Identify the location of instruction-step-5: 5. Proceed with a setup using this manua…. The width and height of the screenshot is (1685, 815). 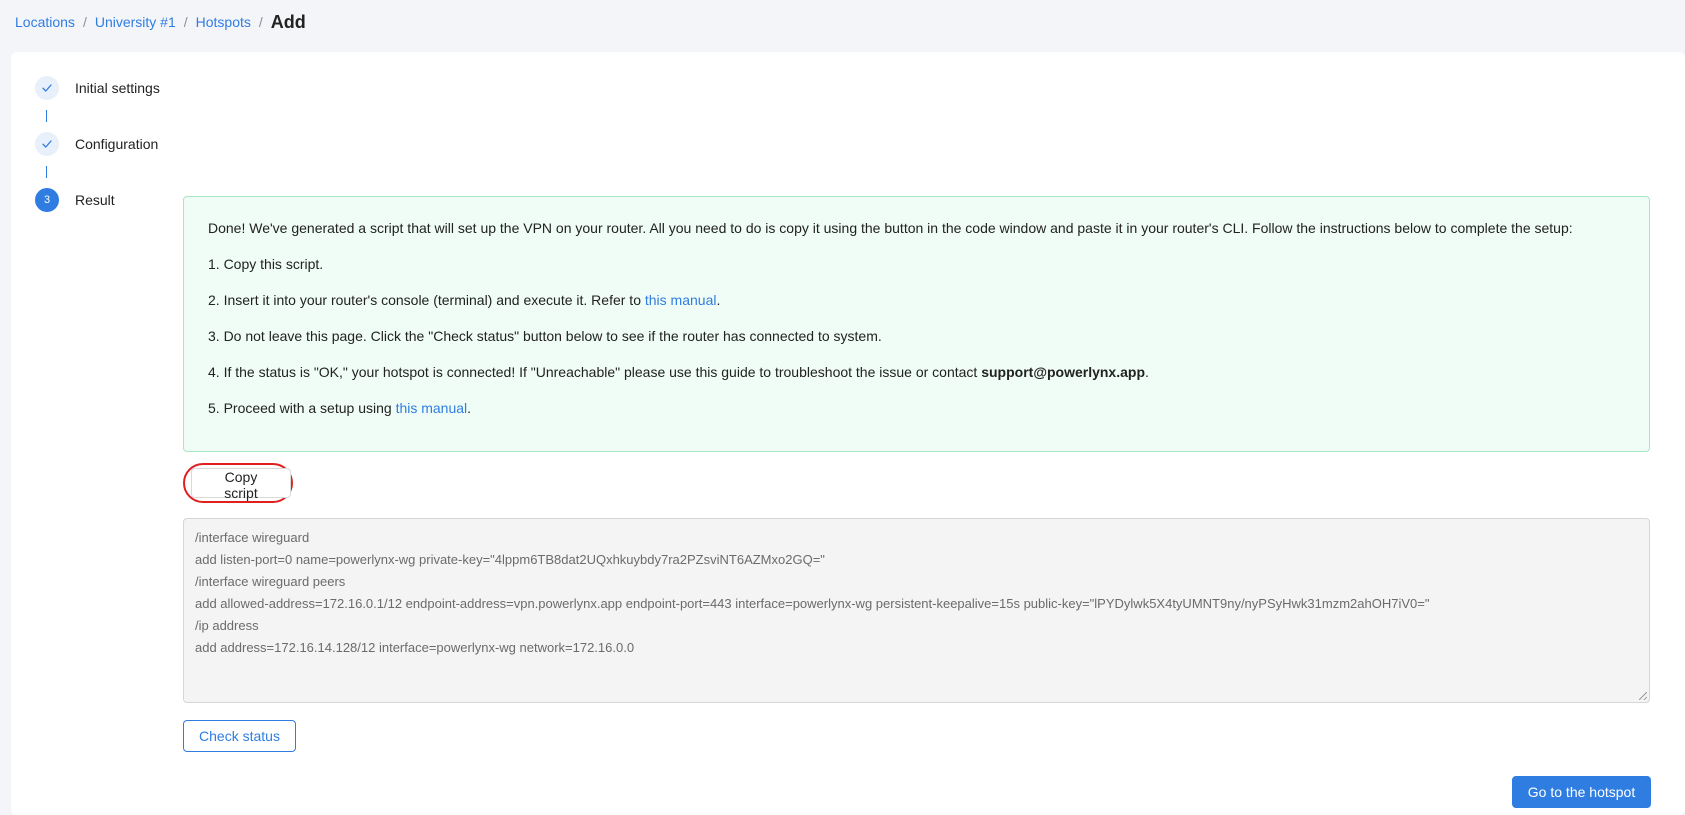
(340, 408).